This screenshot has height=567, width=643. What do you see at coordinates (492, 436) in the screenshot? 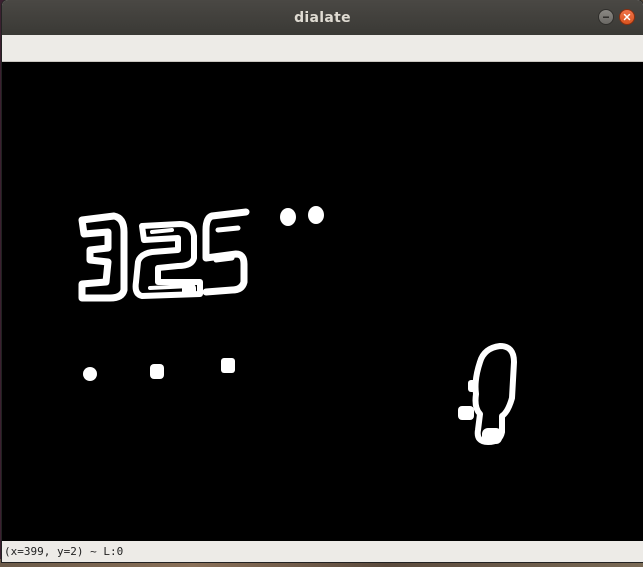
I see `blob-small-bottom` at bounding box center [492, 436].